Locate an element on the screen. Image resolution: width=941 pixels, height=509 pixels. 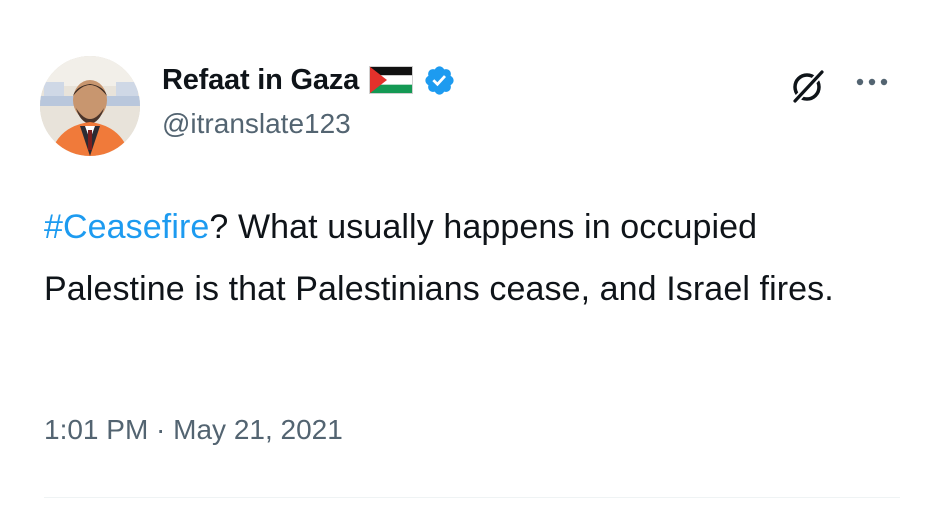
avatar-image is located at coordinates (90, 106).